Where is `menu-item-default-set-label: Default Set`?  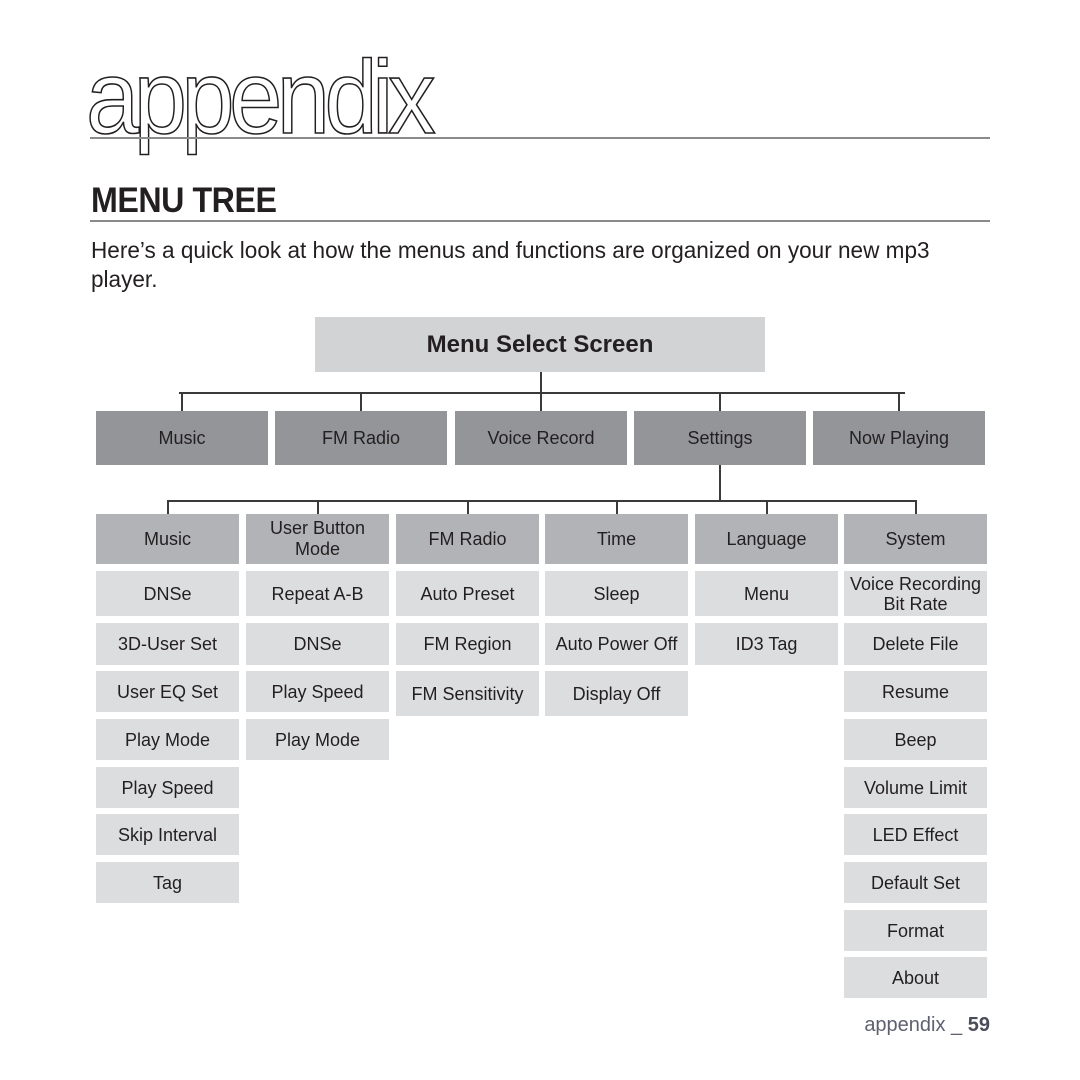
menu-item-default-set-label: Default Set is located at coordinates (915, 882).